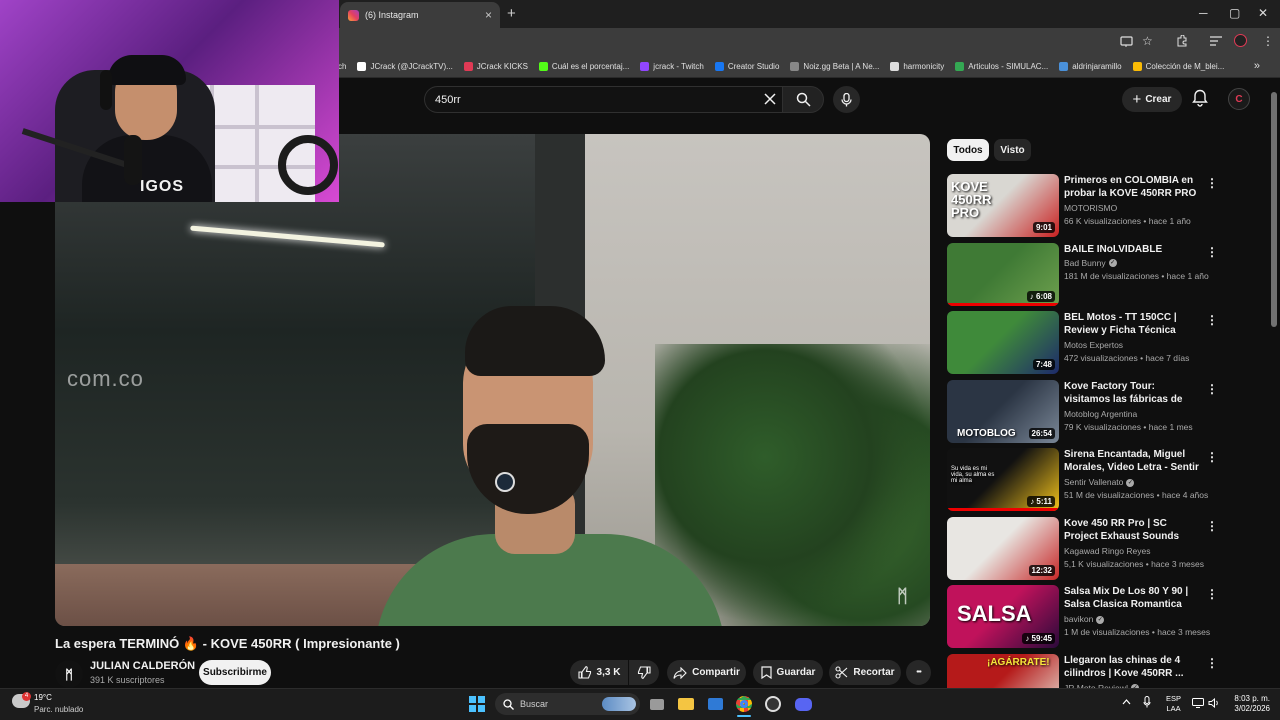 The height and width of the screenshot is (720, 1280). What do you see at coordinates (1152, 99) in the screenshot?
I see `create-button: + Crear` at bounding box center [1152, 99].